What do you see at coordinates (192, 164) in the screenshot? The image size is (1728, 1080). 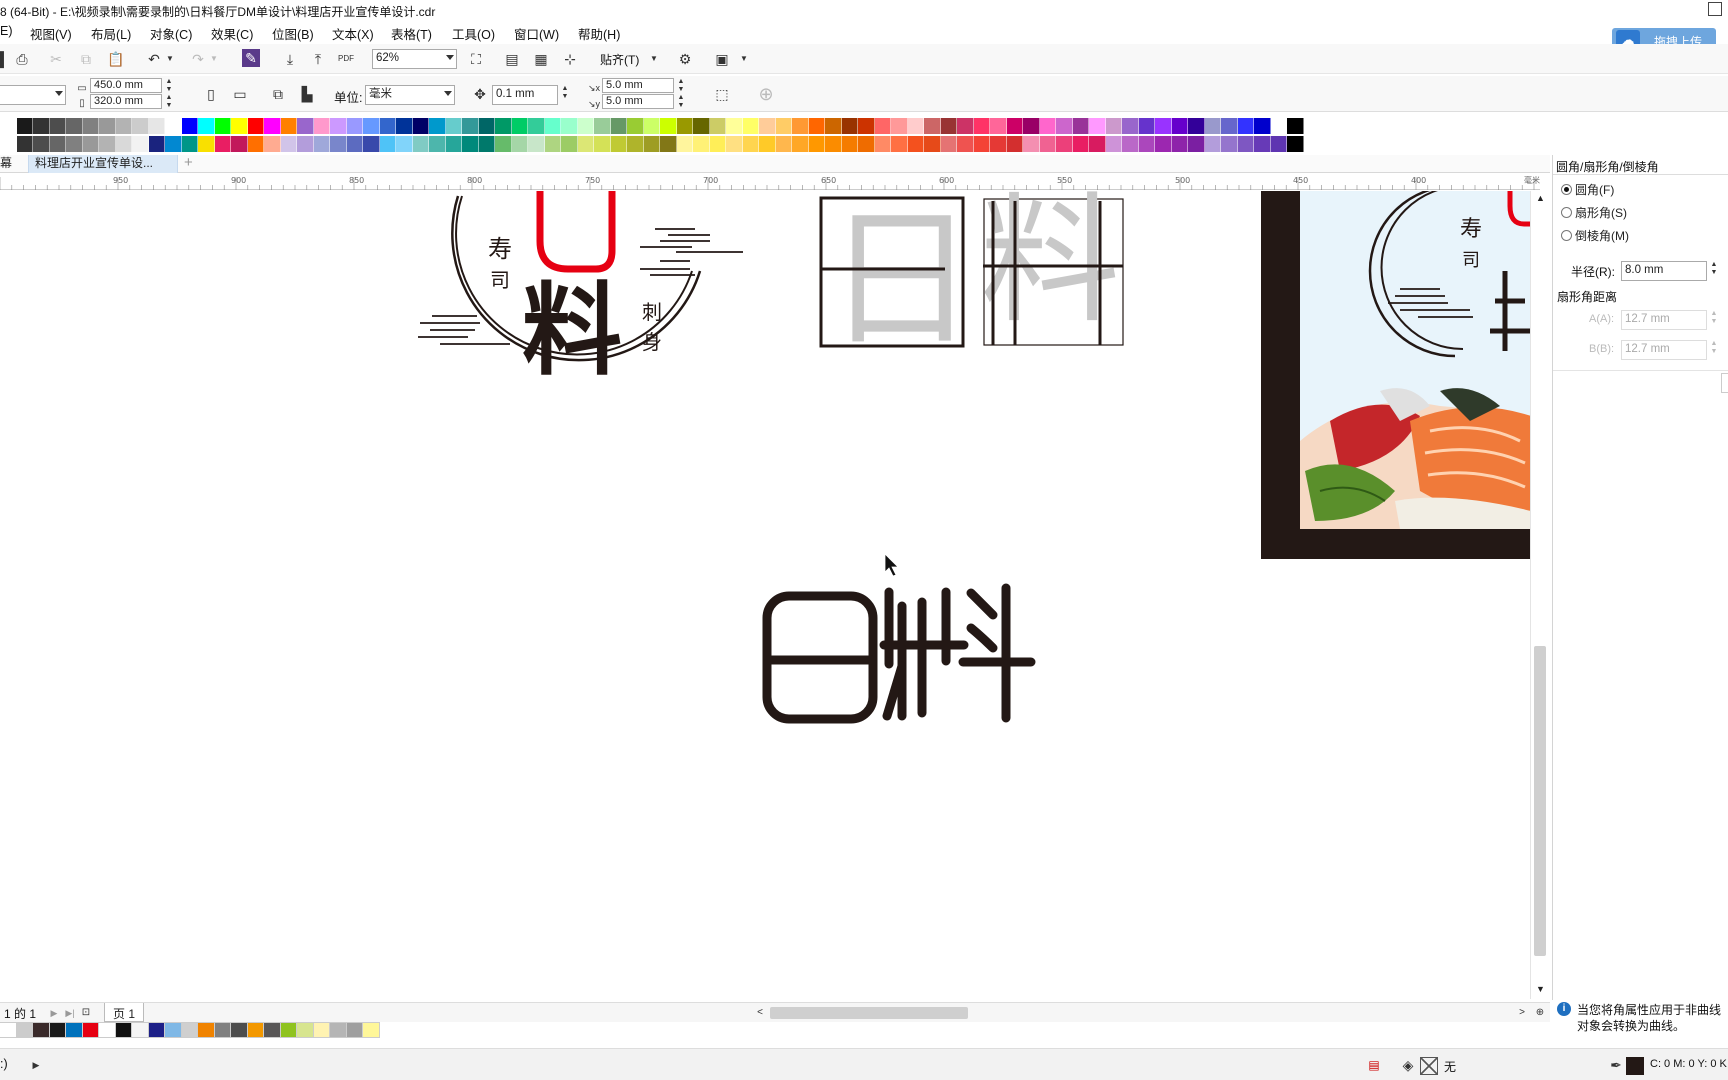 I see `add-document-tab-icon: +` at bounding box center [192, 164].